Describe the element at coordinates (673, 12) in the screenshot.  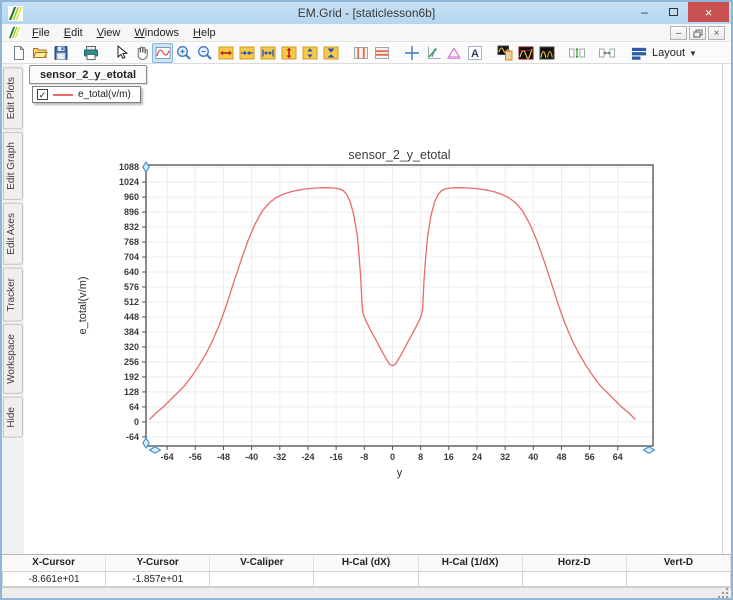
I see `maximize-button` at that location.